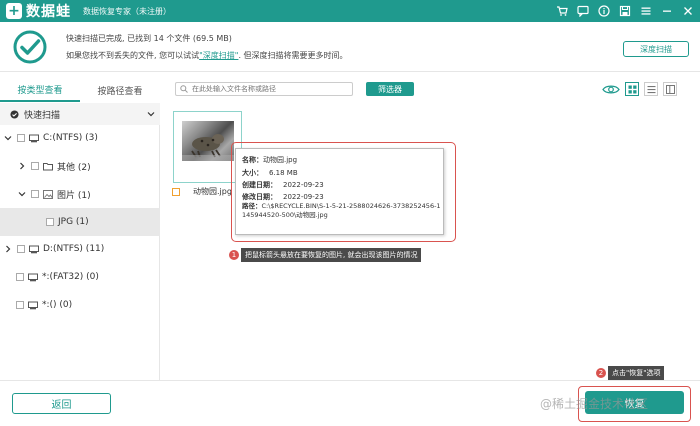 The width and height of the screenshot is (700, 426). I want to click on save-icon, so click(625, 11).